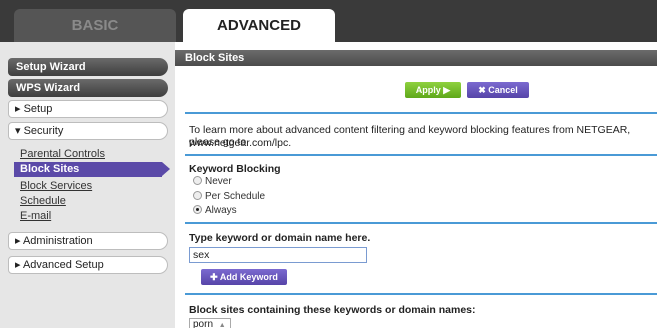 This screenshot has width=657, height=328. Describe the element at coordinates (92, 169) in the screenshot. I see `sidebar-item-block-sites: Block Sites` at that location.